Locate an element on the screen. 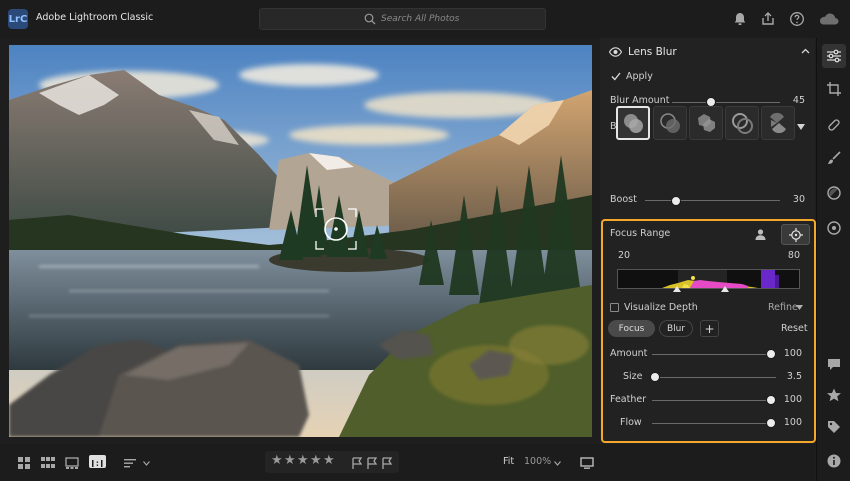 This screenshot has width=850, height=481. blur-amount-track is located at coordinates (726, 102).